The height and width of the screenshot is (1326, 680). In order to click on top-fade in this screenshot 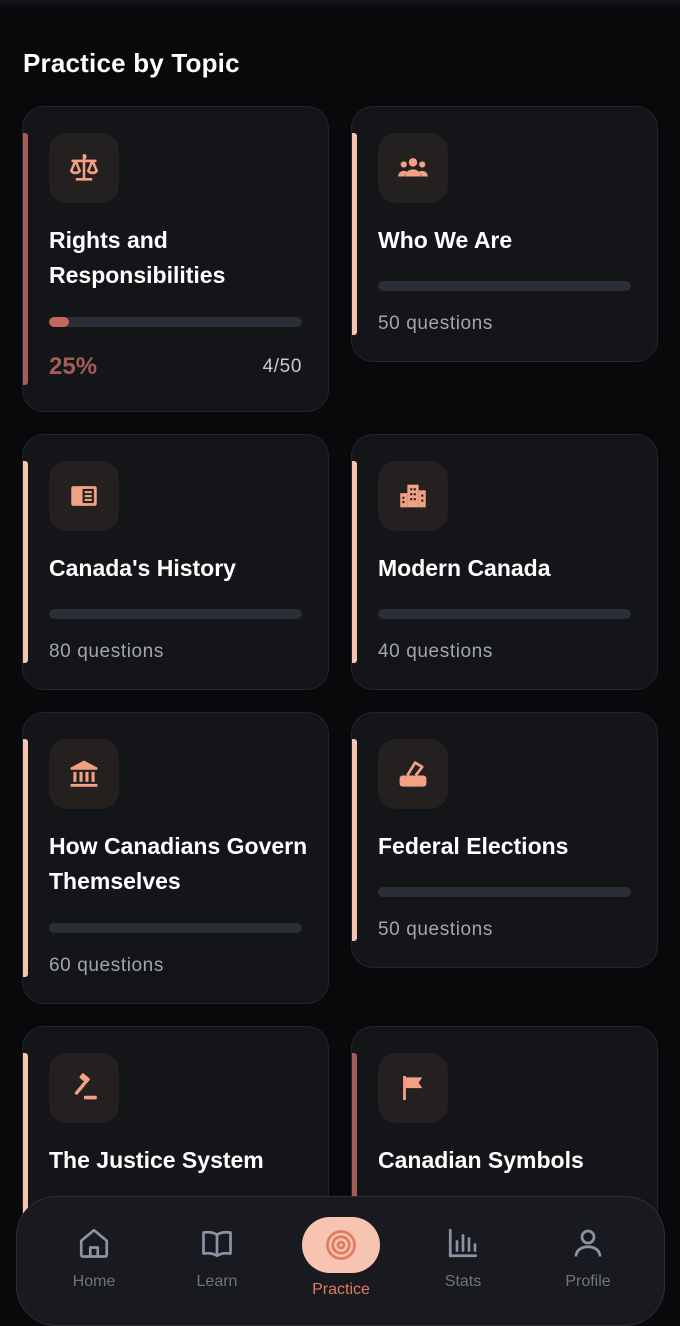, I will do `click(340, 4)`.